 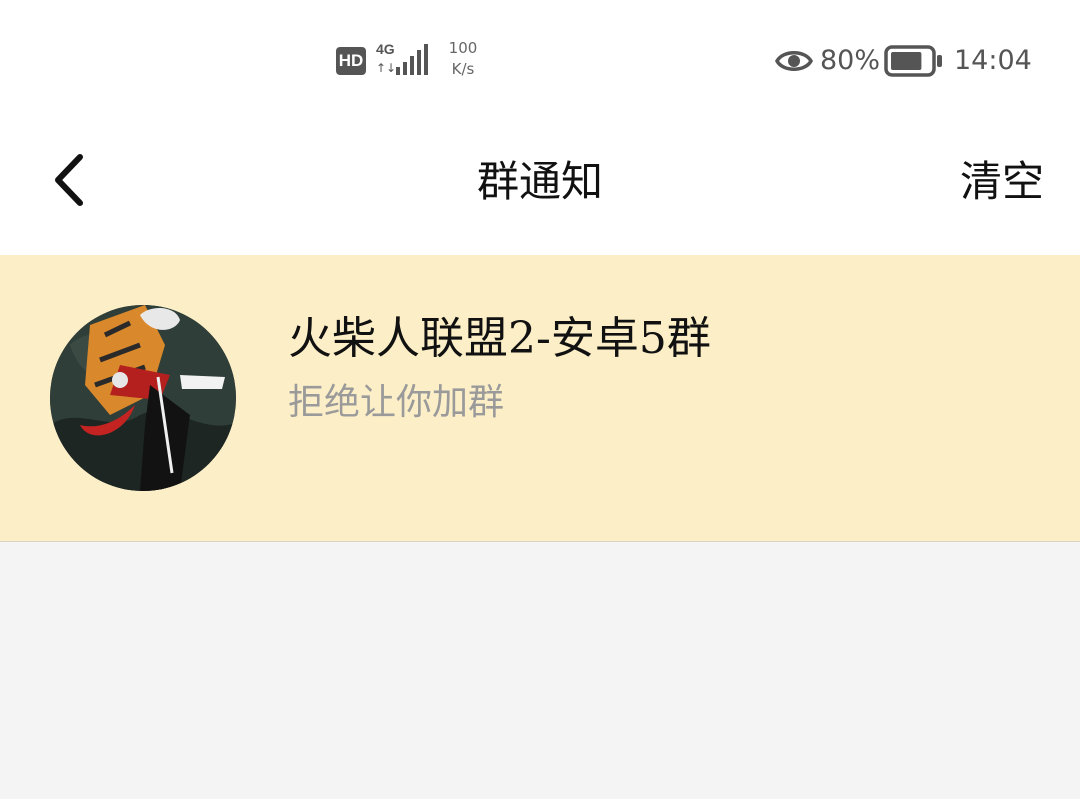 What do you see at coordinates (993, 60) in the screenshot?
I see `clock: 14:04` at bounding box center [993, 60].